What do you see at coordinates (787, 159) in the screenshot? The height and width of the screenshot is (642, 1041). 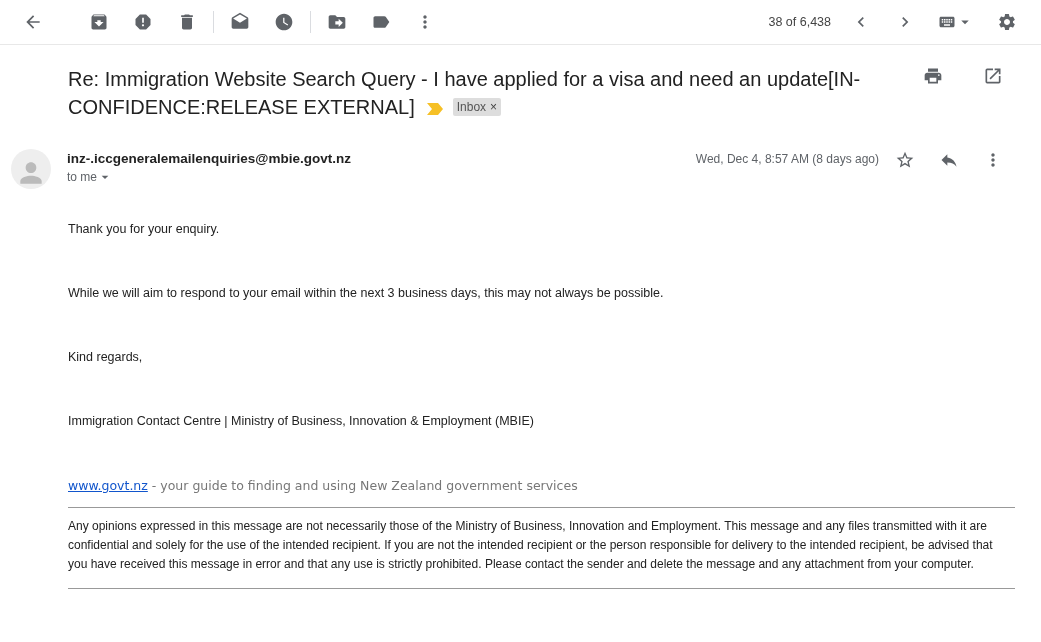 I see `email-date: Wed, Dec 4, 8:57 AM (8 days ago)` at bounding box center [787, 159].